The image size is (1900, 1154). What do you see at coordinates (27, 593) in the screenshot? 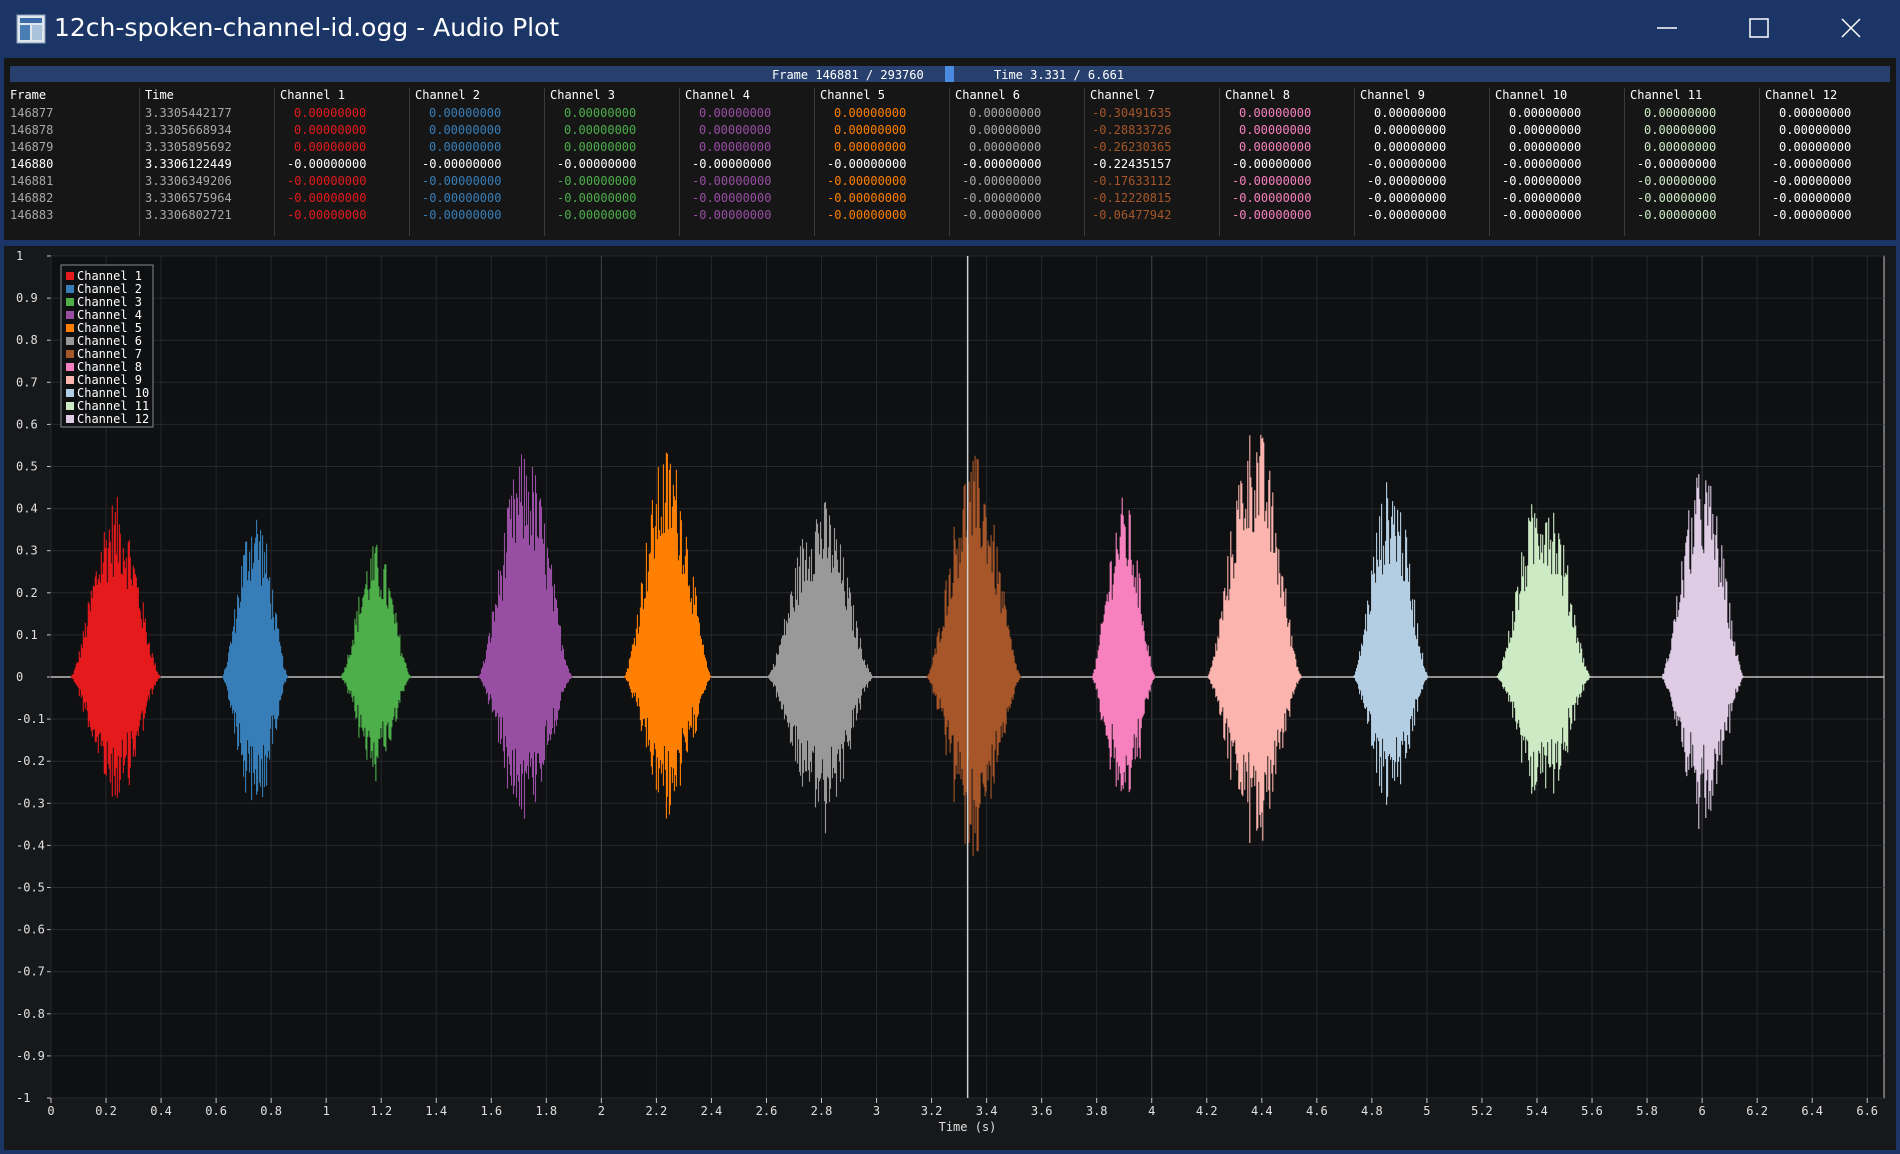
I see `y-tick-label: 0.2` at bounding box center [27, 593].